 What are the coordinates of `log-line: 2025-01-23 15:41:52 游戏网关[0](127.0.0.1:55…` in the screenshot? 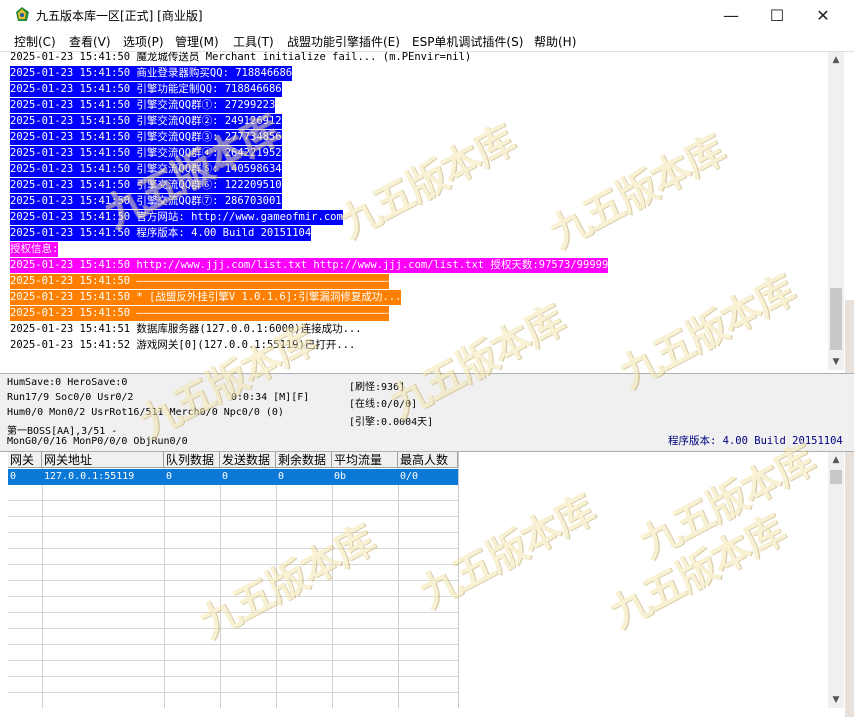 It's located at (183, 345).